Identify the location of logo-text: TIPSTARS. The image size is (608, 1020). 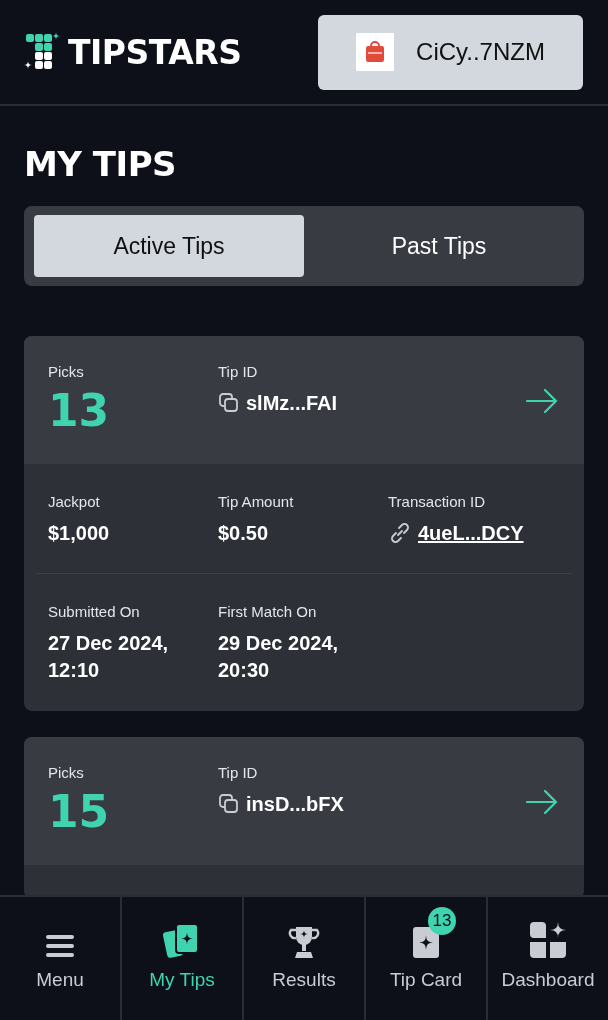
(155, 52).